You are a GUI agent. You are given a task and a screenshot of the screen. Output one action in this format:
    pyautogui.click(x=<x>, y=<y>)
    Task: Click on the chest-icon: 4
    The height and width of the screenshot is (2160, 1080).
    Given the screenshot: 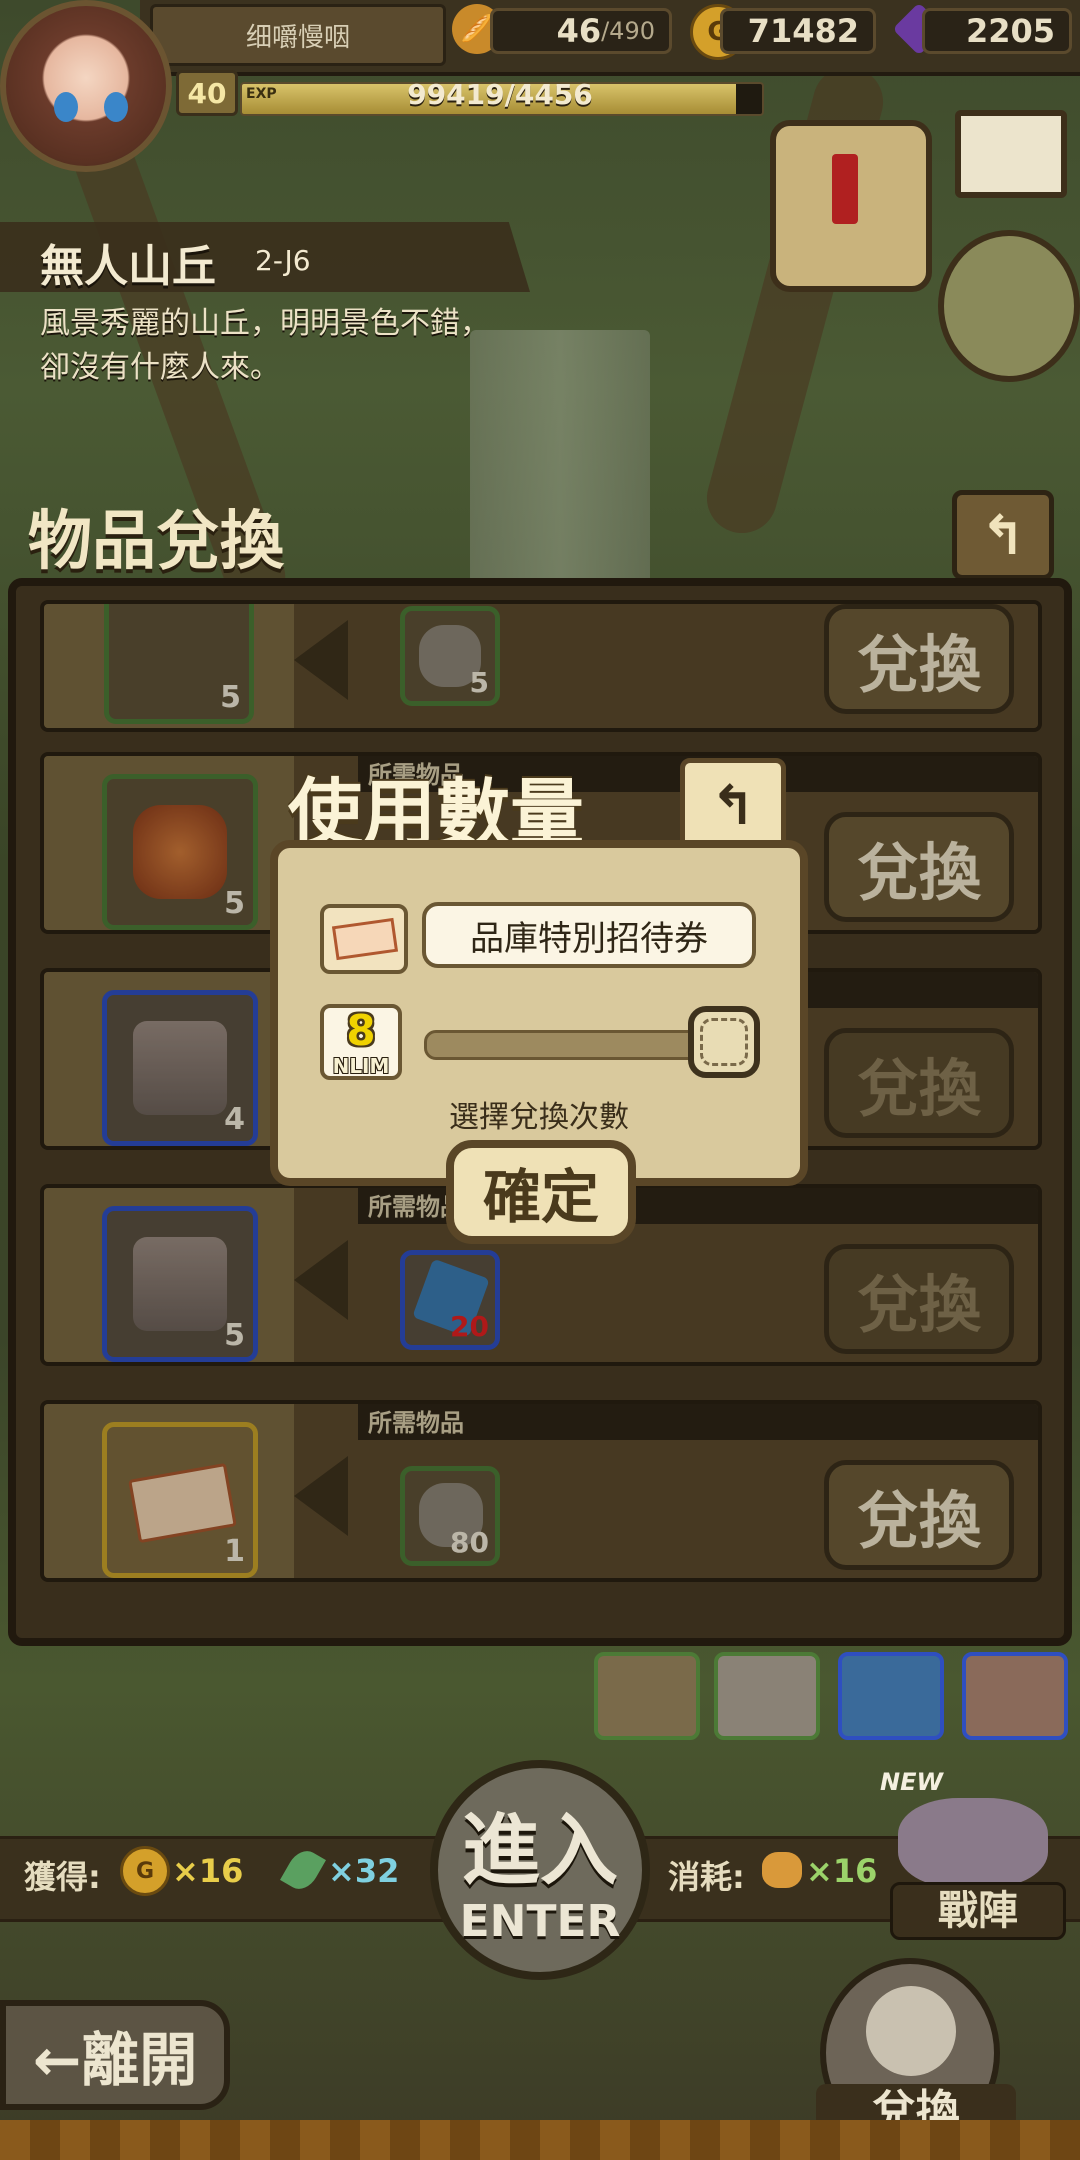 What is the action you would take?
    pyautogui.click(x=180, y=1068)
    